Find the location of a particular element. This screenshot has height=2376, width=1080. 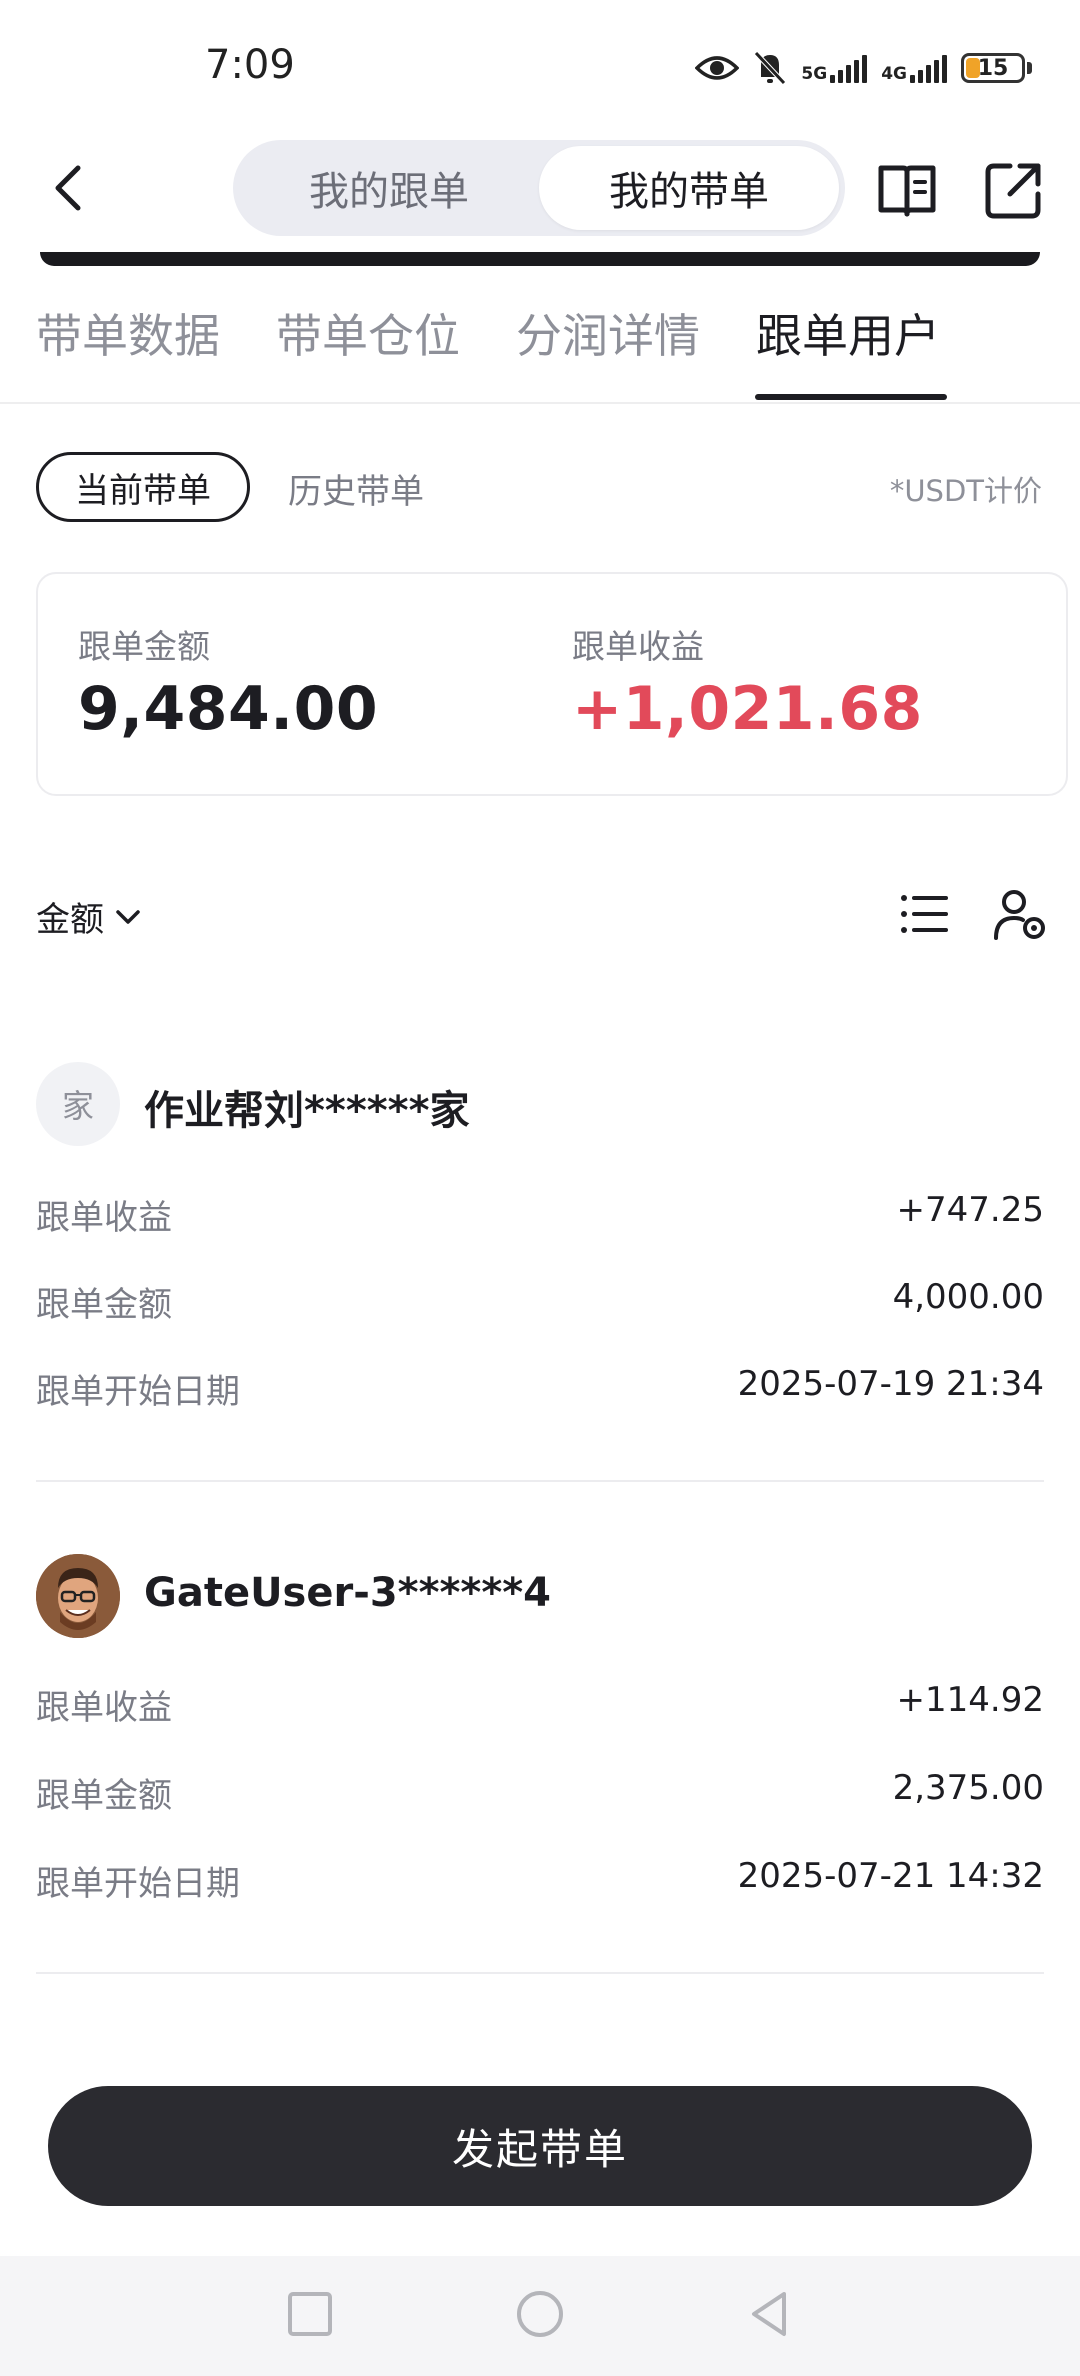

filter-current-button: 当前带单 is located at coordinates (143, 487).